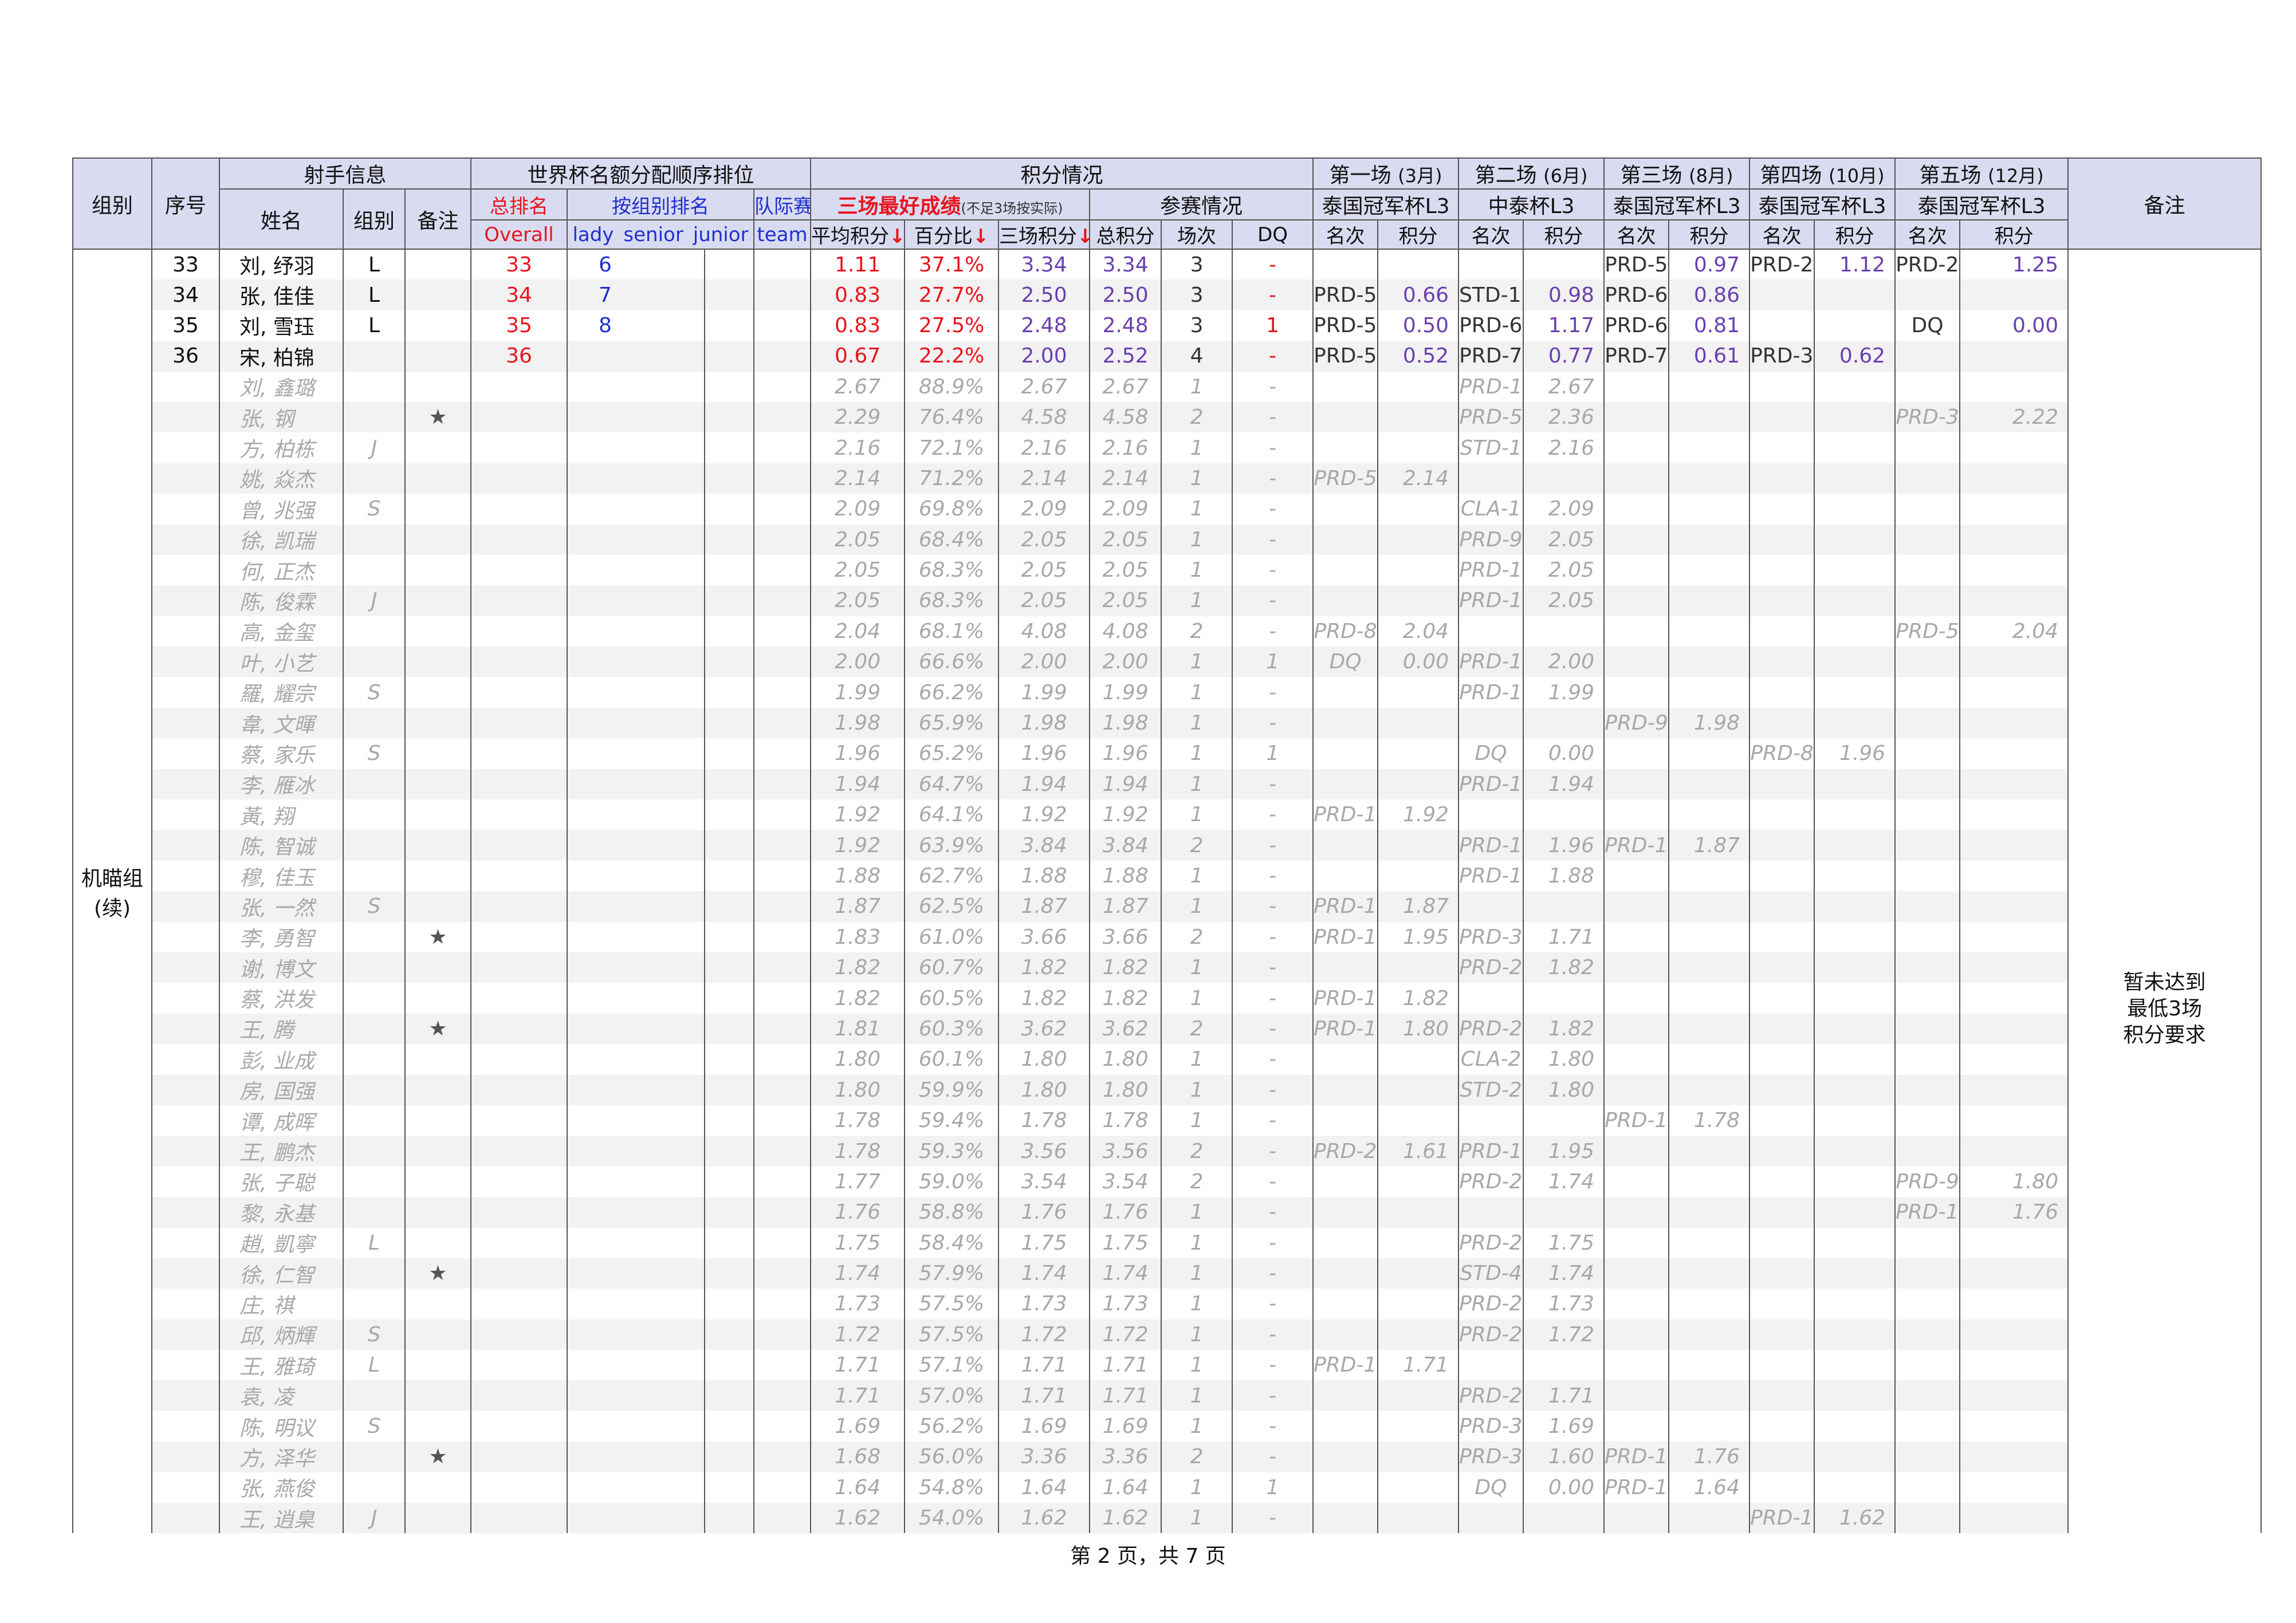 The width and height of the screenshot is (2296, 1623). What do you see at coordinates (1491, 1059) in the screenshot?
I see `event-2-rank-cell: CLA-2` at bounding box center [1491, 1059].